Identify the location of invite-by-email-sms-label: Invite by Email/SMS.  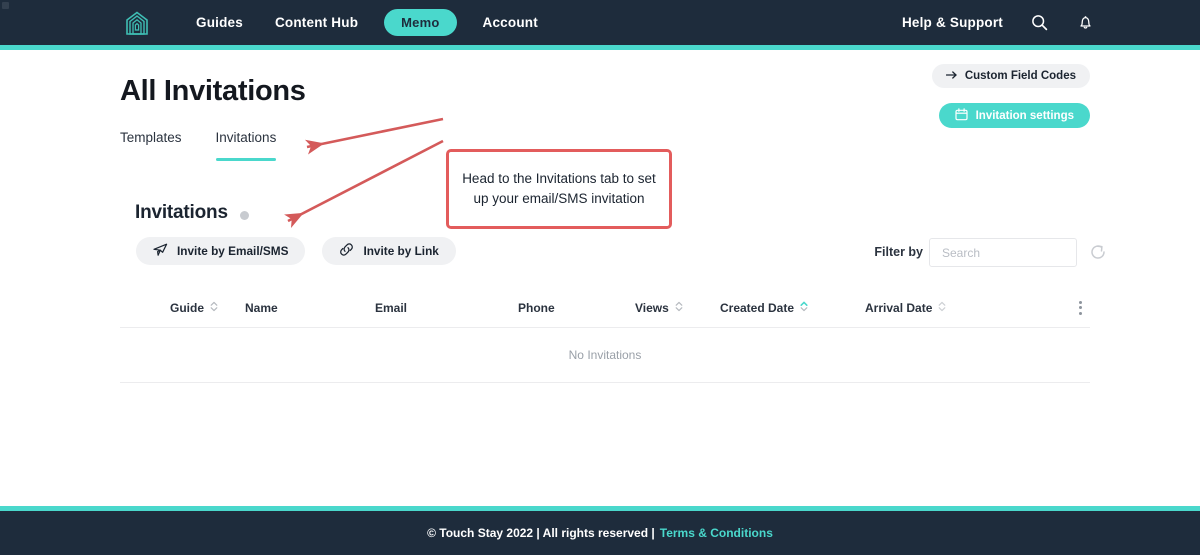
(233, 251).